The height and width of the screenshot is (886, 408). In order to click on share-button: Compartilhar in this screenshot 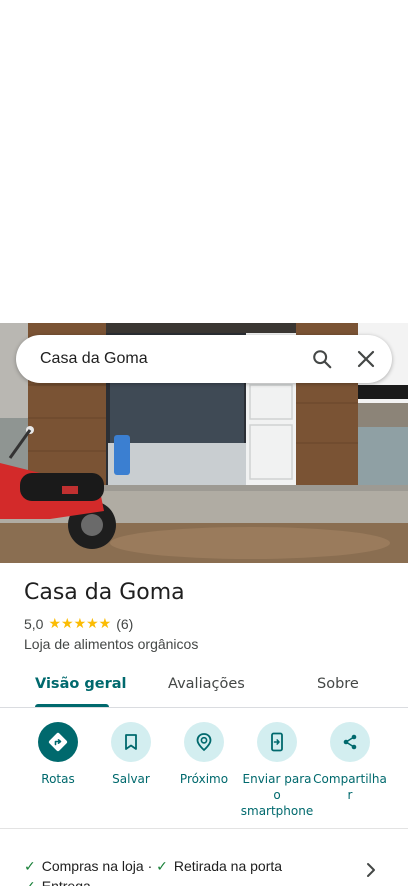, I will do `click(350, 762)`.